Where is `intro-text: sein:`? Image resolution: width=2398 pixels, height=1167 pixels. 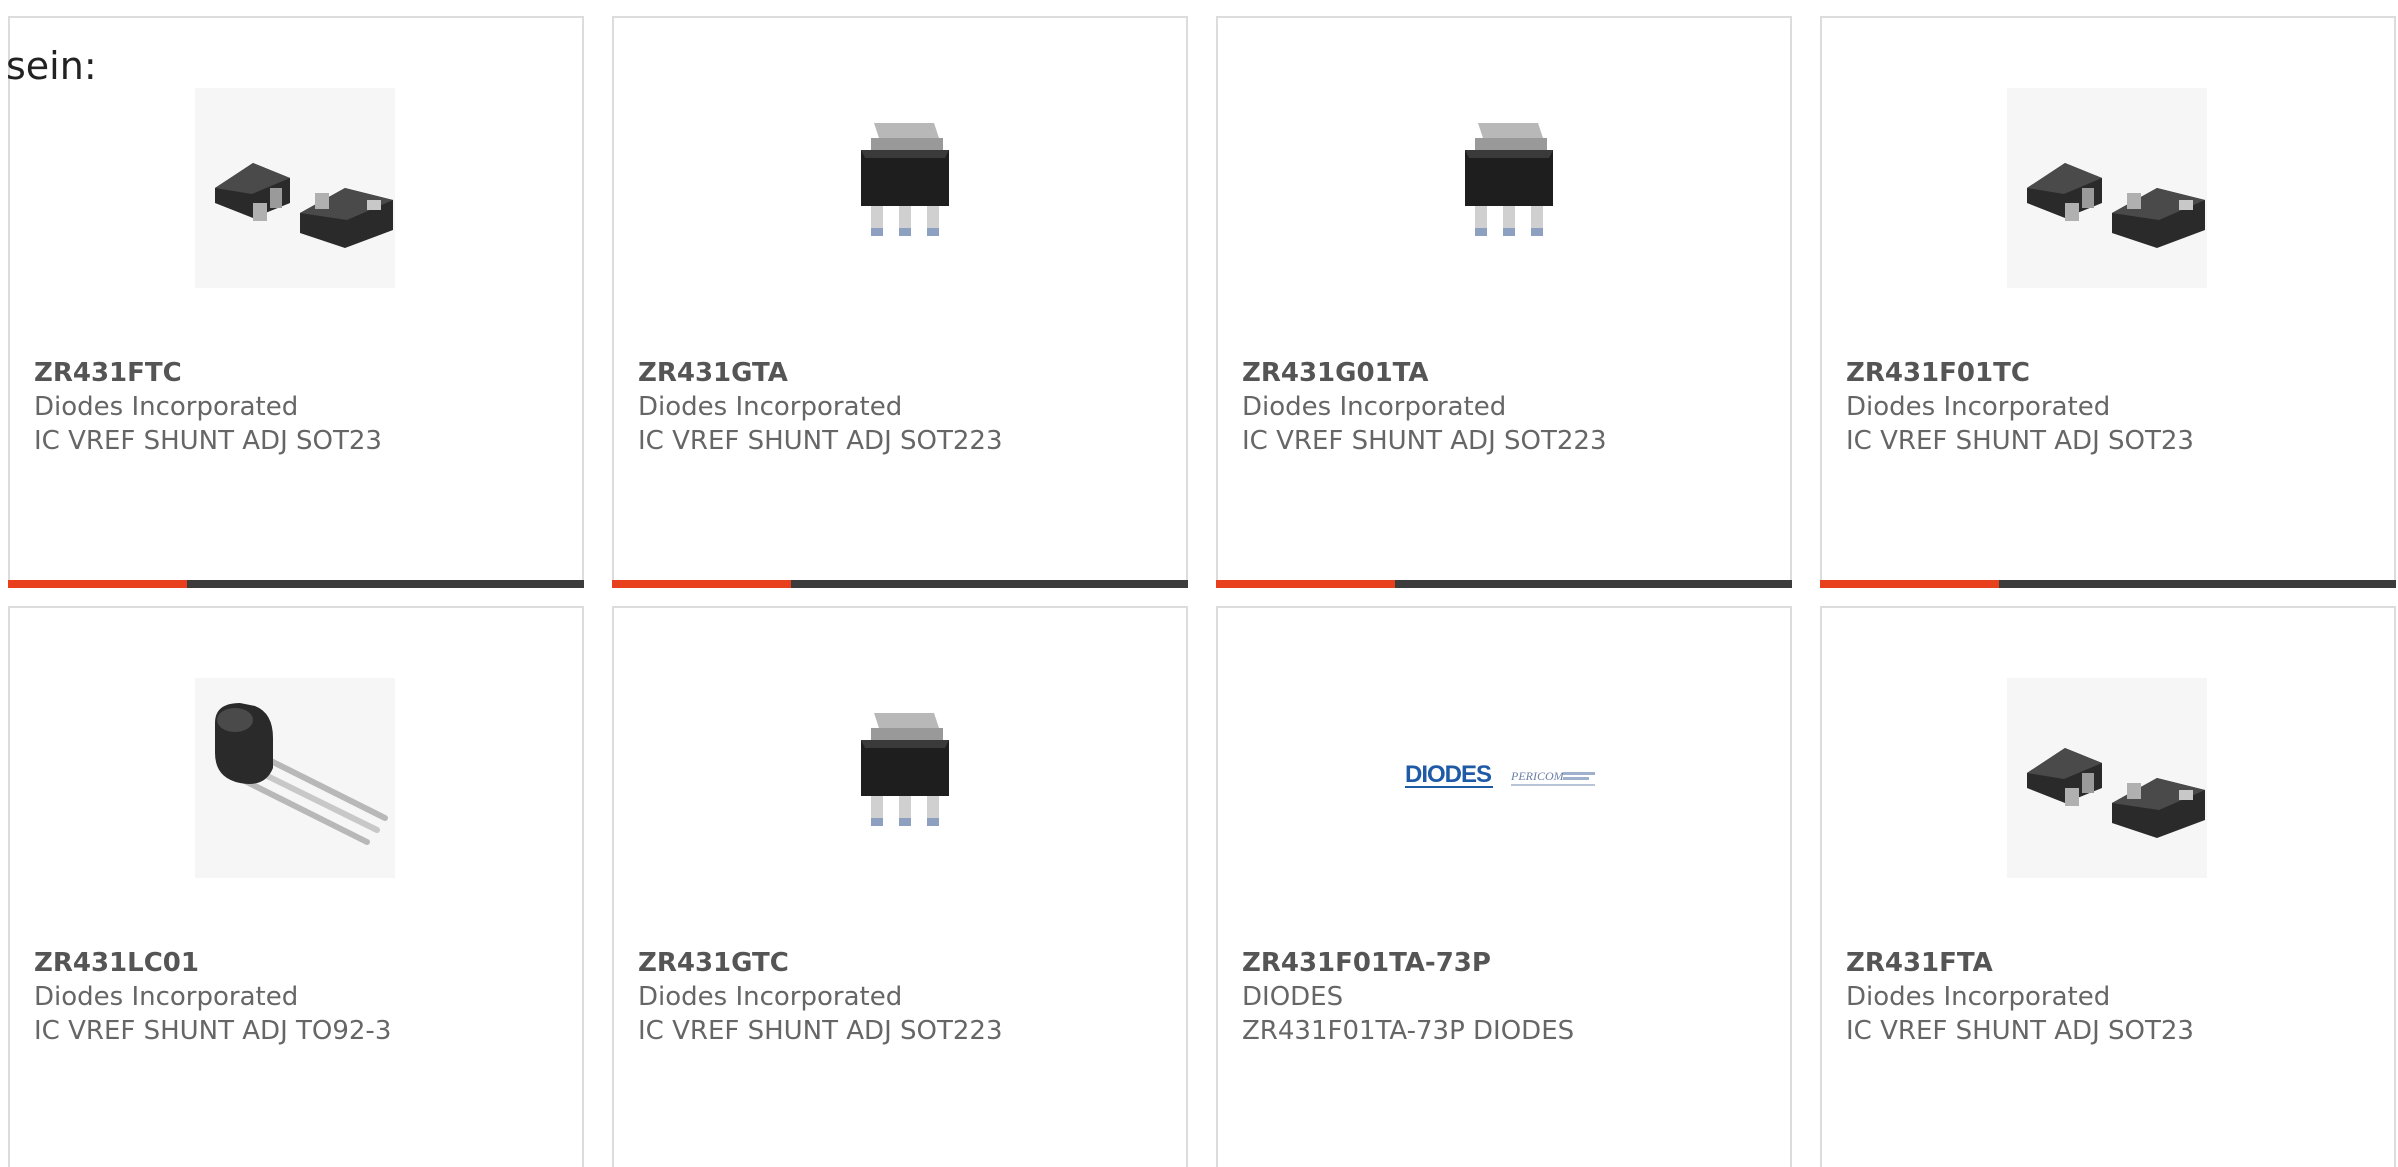 intro-text: sein: is located at coordinates (51, 66).